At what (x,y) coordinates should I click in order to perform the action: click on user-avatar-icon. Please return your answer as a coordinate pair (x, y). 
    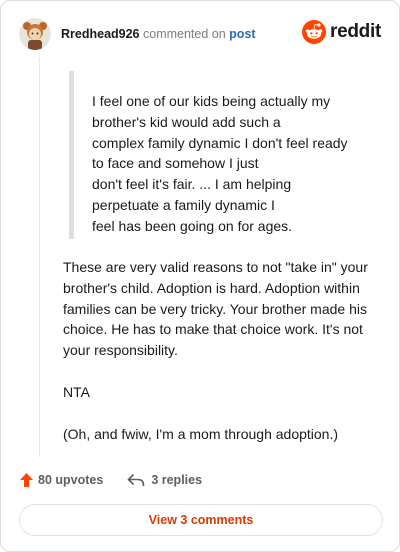
    Looking at the image, I should click on (35, 34).